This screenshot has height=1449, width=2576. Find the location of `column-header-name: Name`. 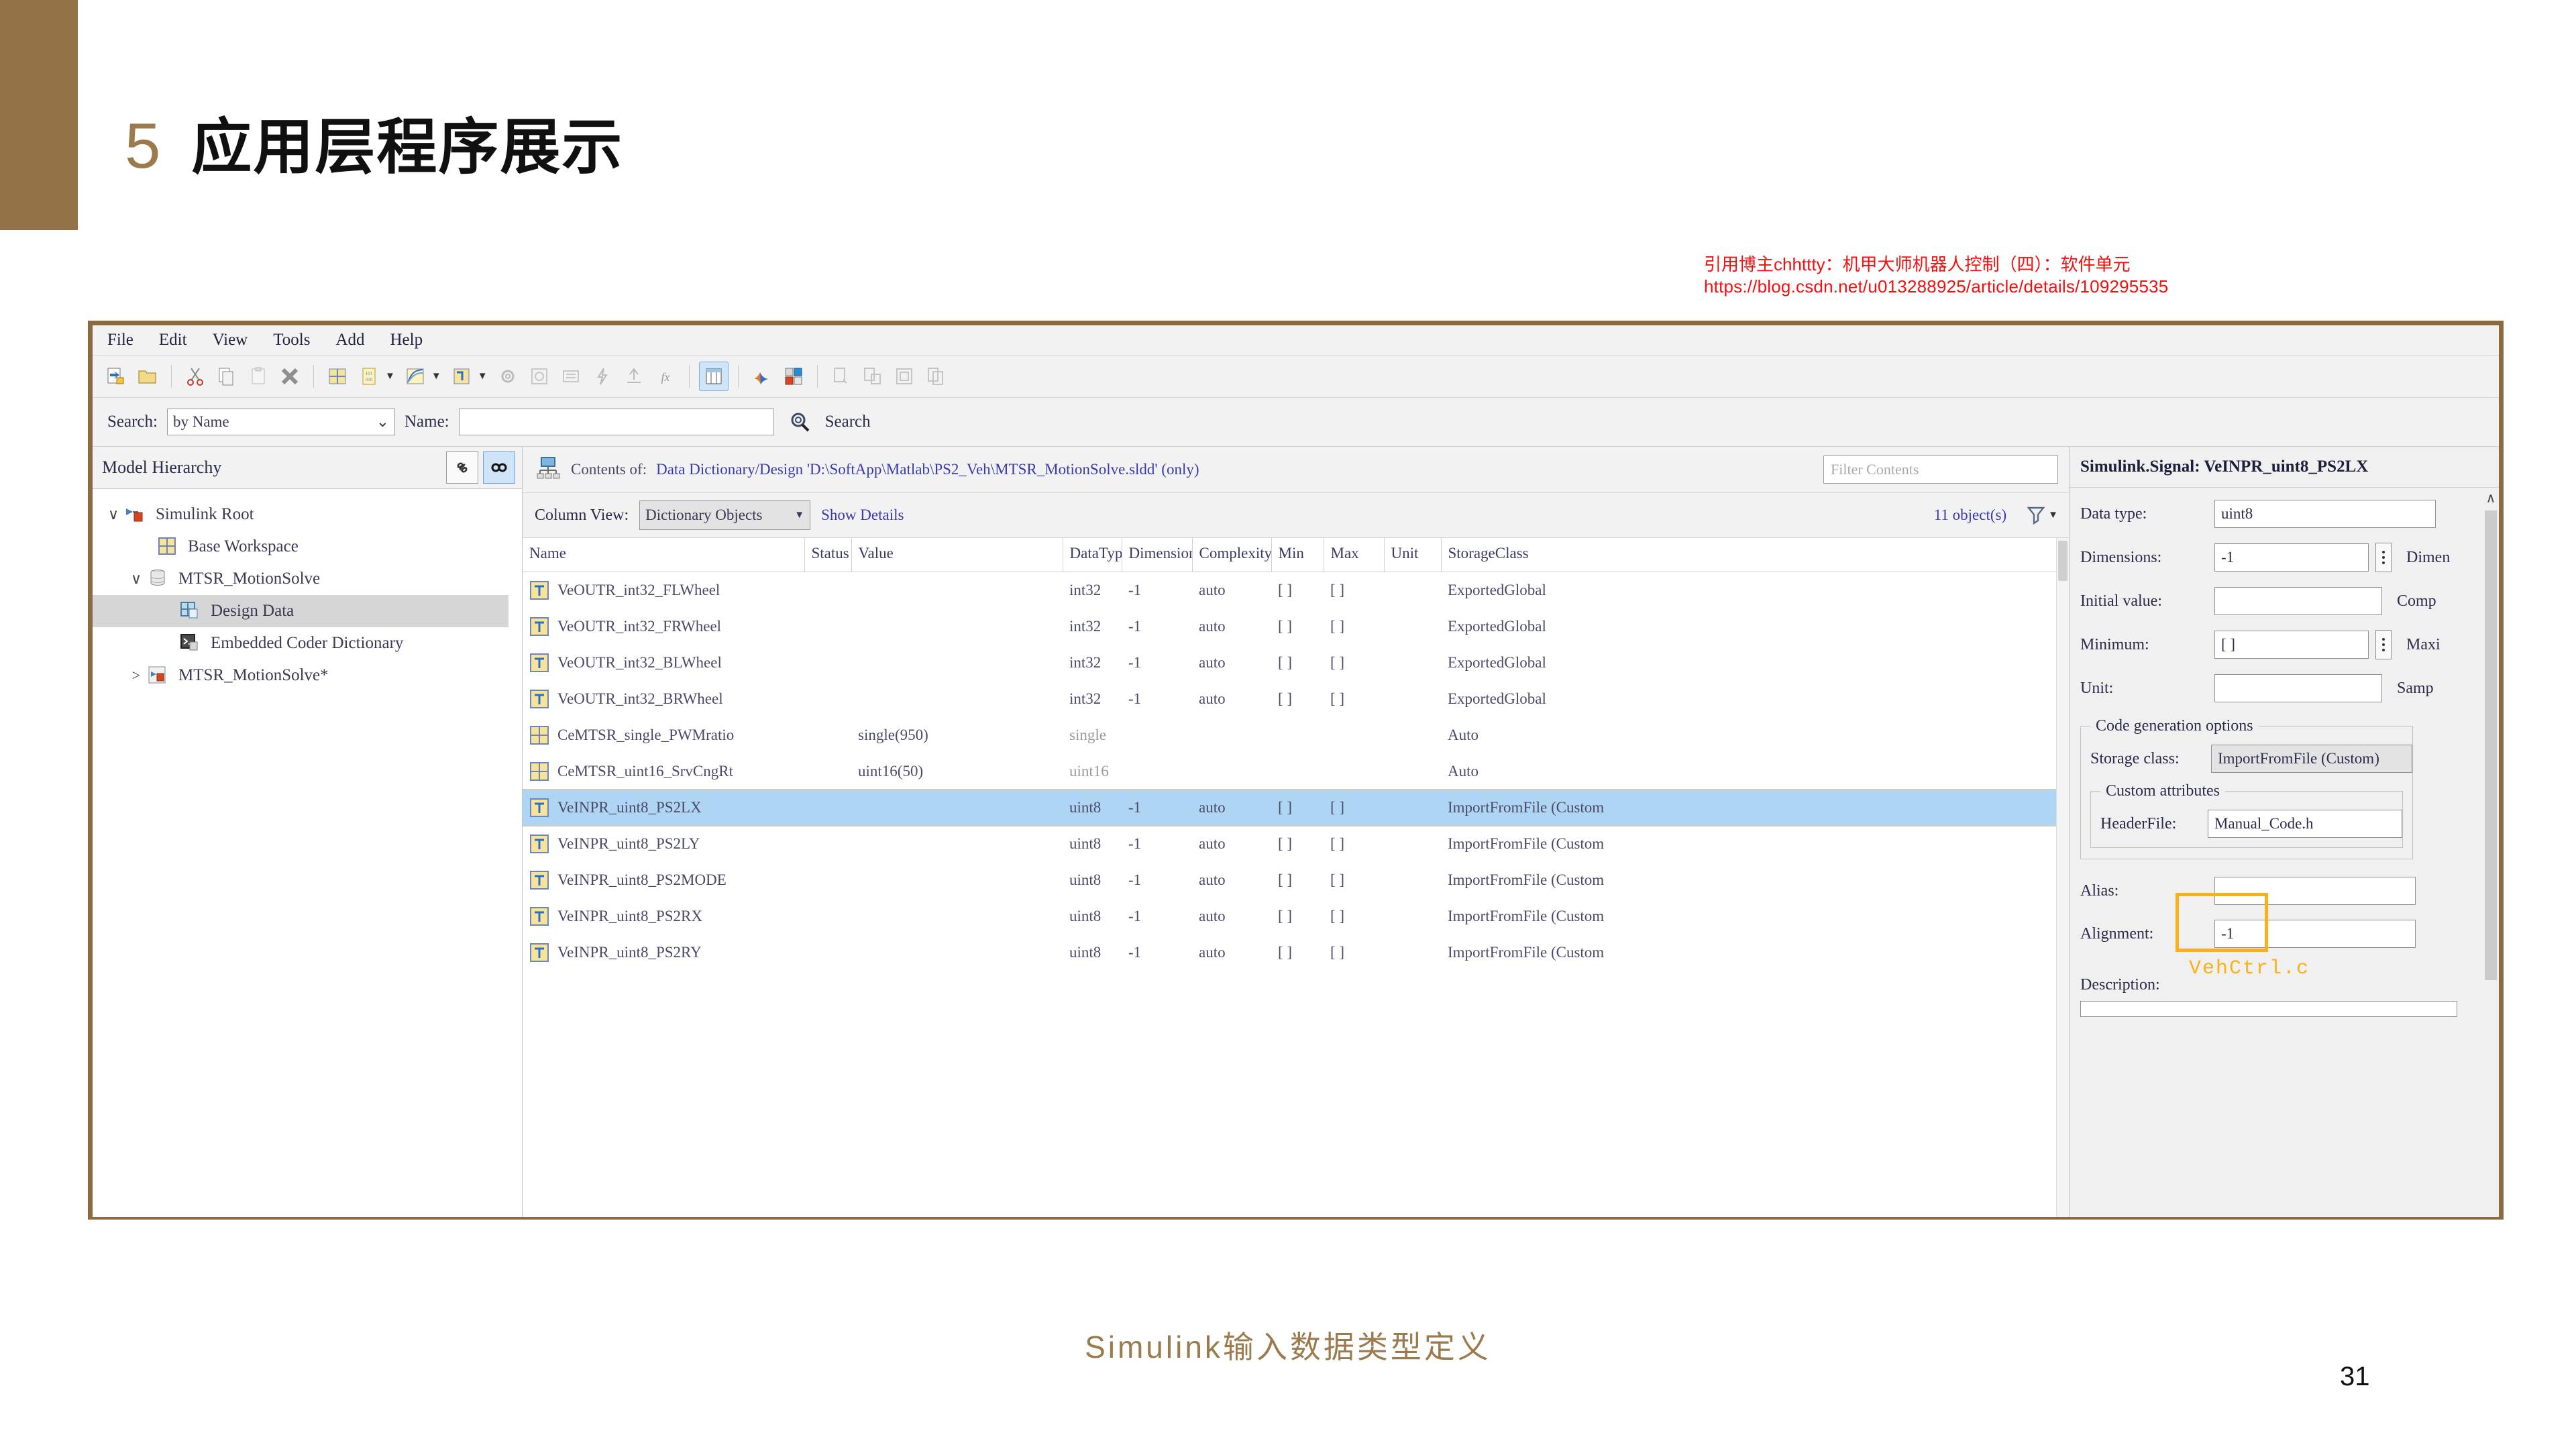

column-header-name: Name is located at coordinates (664, 555).